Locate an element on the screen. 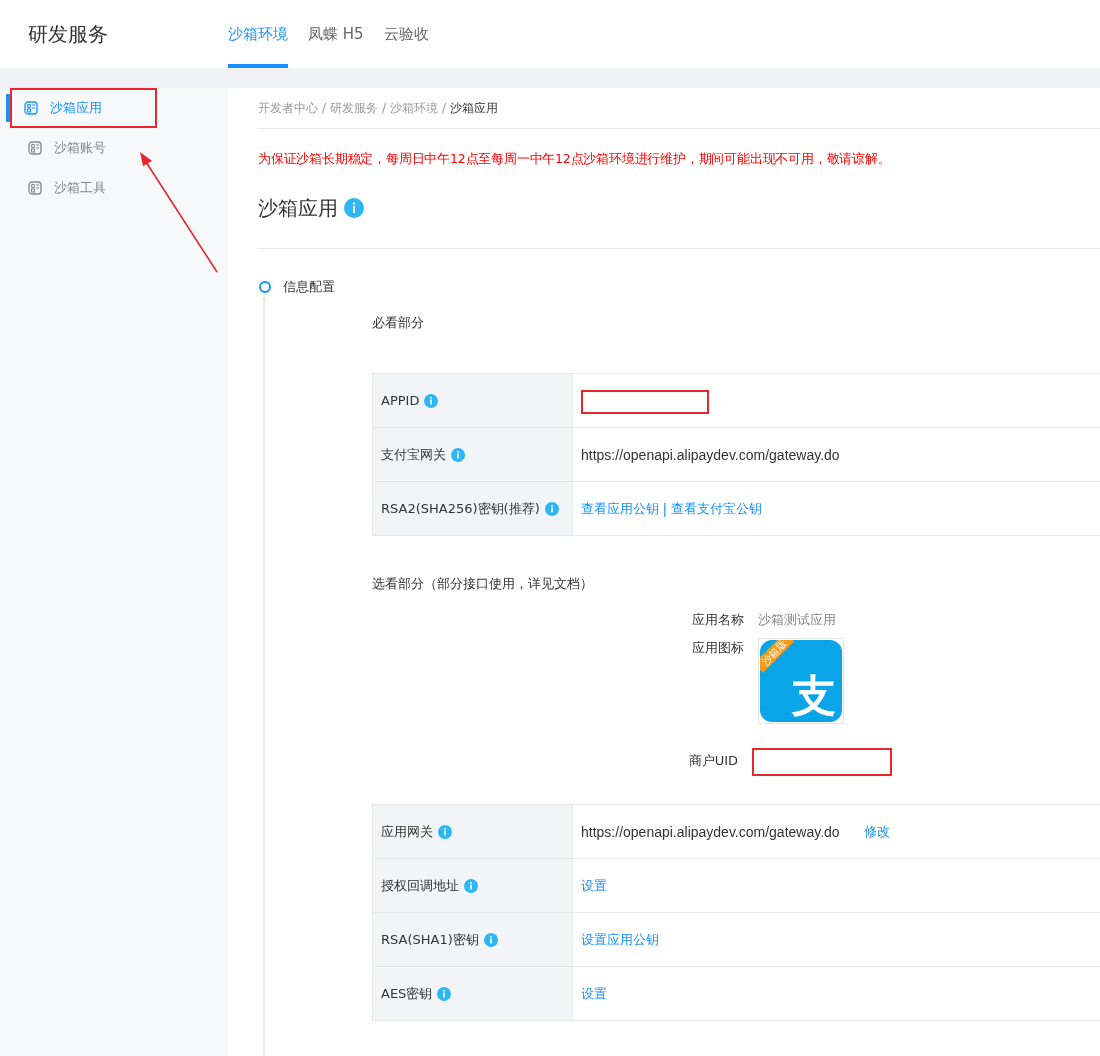  field-label: 应用图标 is located at coordinates (717, 648).